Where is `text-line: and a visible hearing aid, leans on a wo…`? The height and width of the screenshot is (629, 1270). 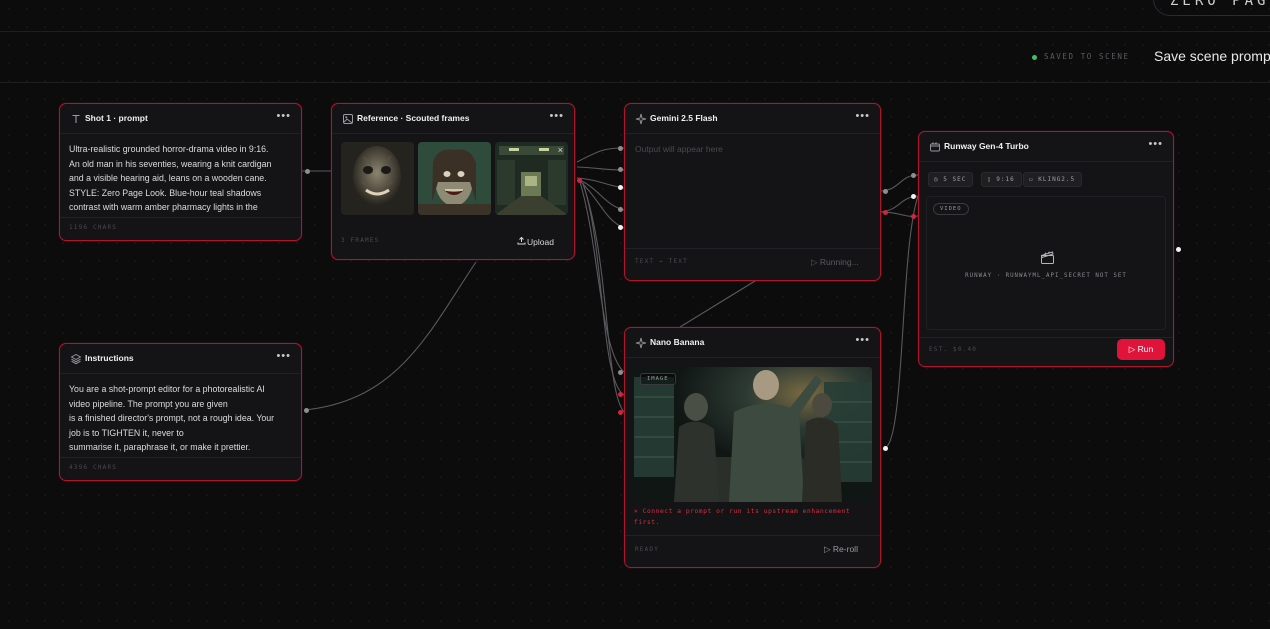 text-line: and a visible hearing aid, leans on a wo… is located at coordinates (168, 178).